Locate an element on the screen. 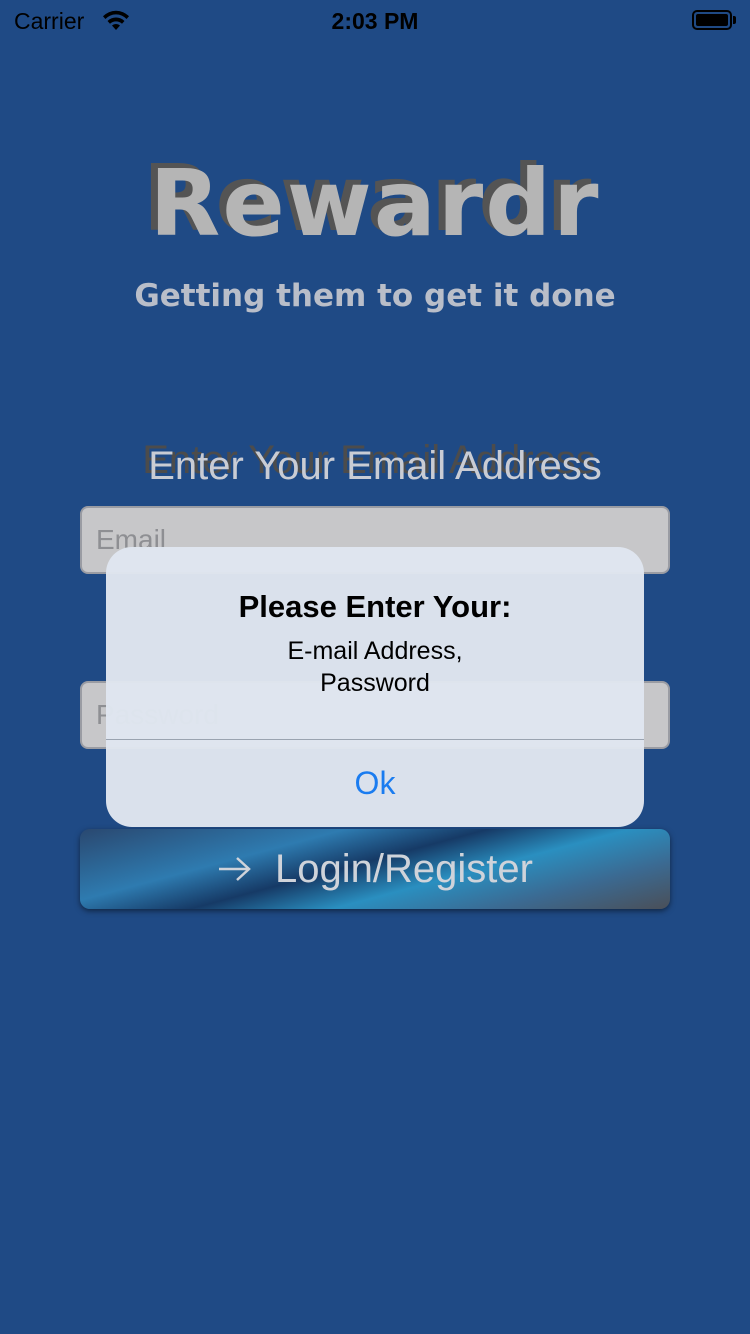 Image resolution: width=750 pixels, height=1334 pixels. alert-message: E-mail Address, Password is located at coordinates (375, 667).